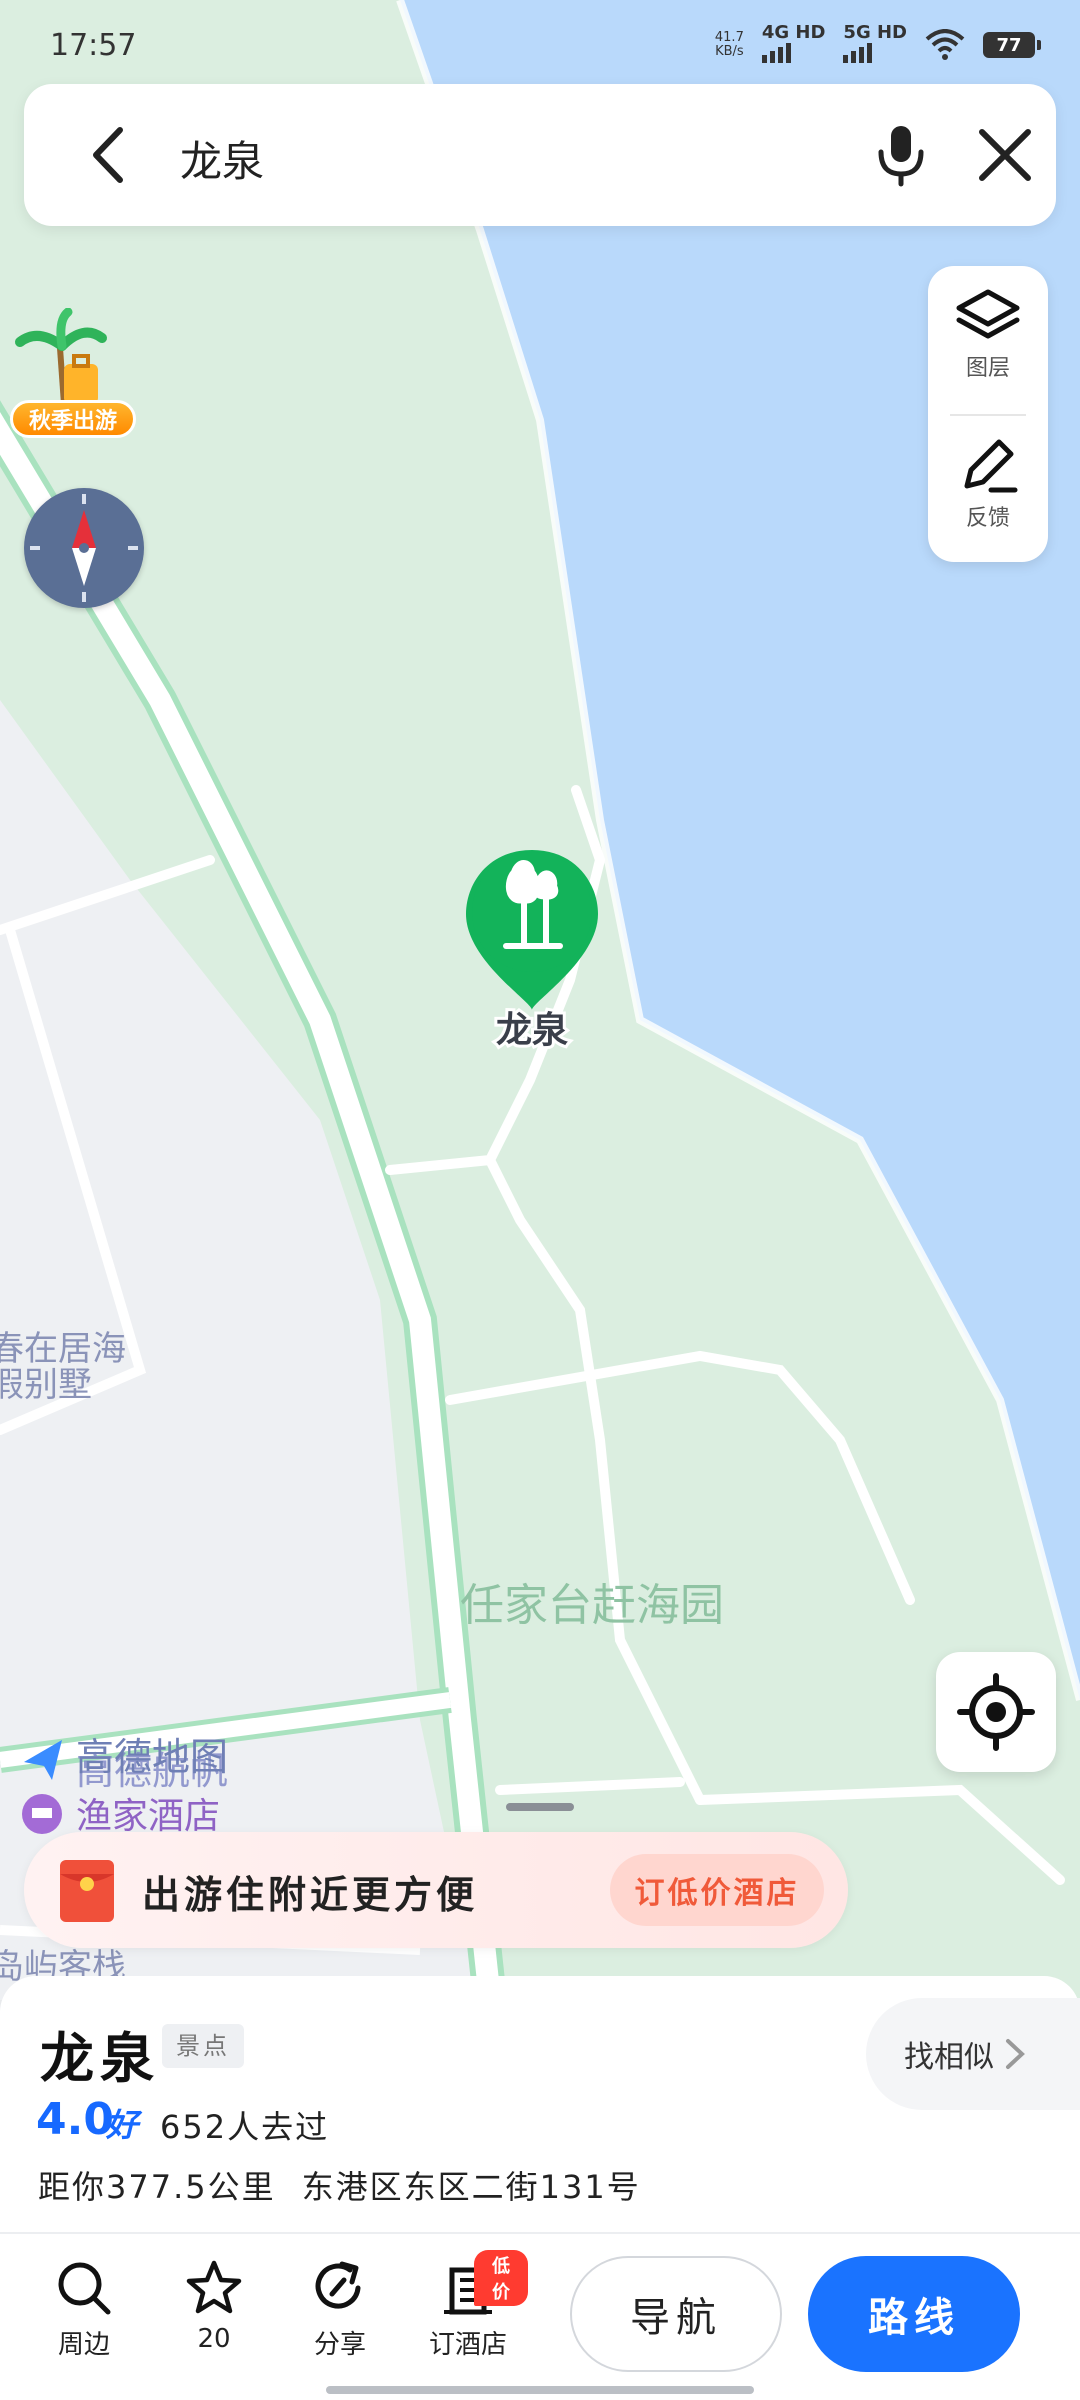  Describe the element at coordinates (152, 1757) in the screenshot. I see `brand-label: 高德地图` at that location.